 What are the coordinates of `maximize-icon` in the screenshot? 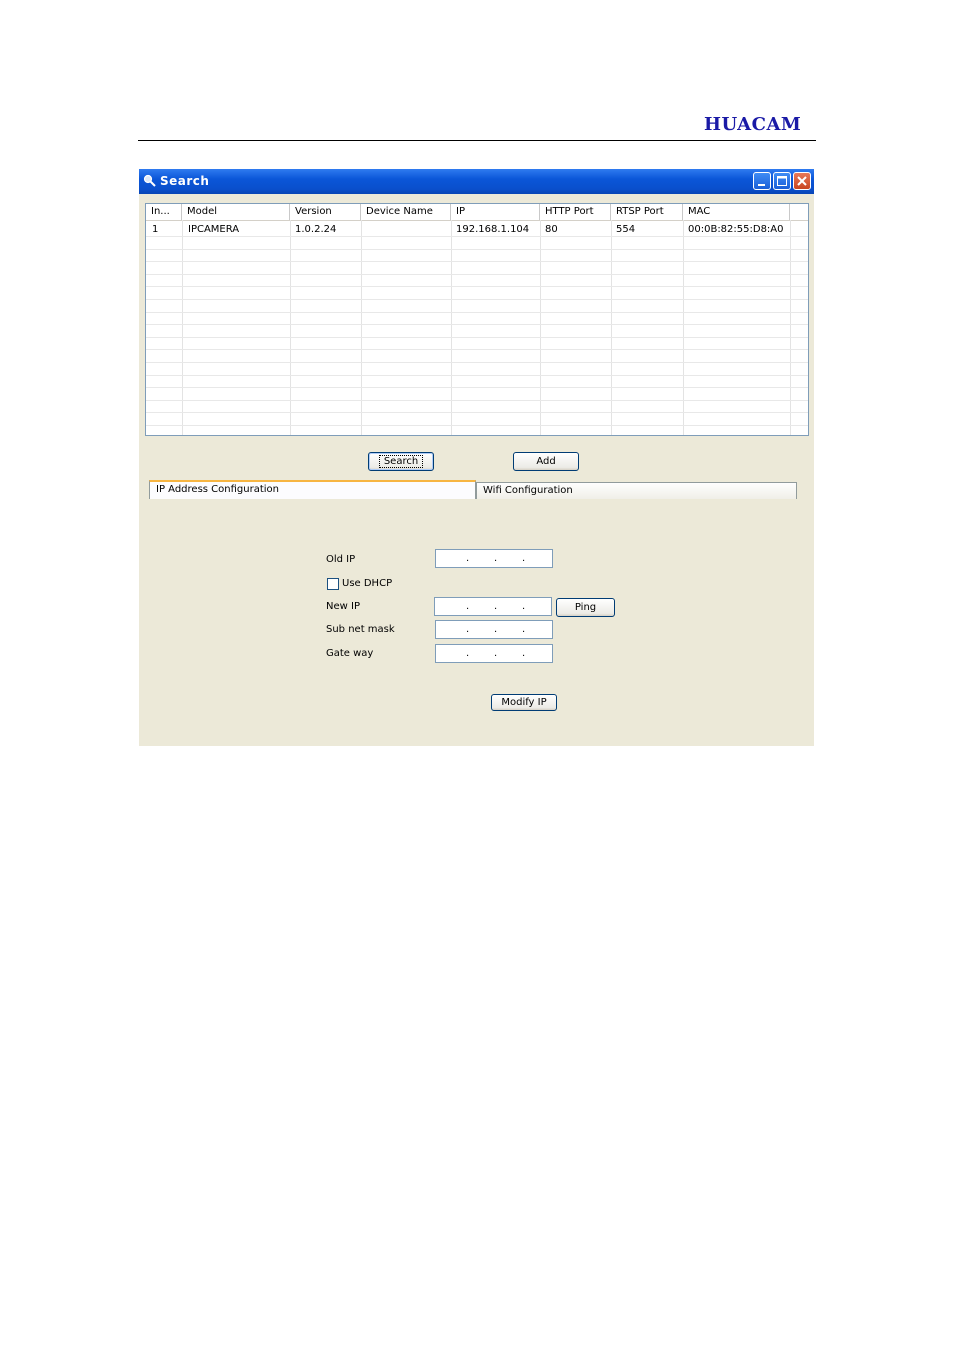 It's located at (782, 181).